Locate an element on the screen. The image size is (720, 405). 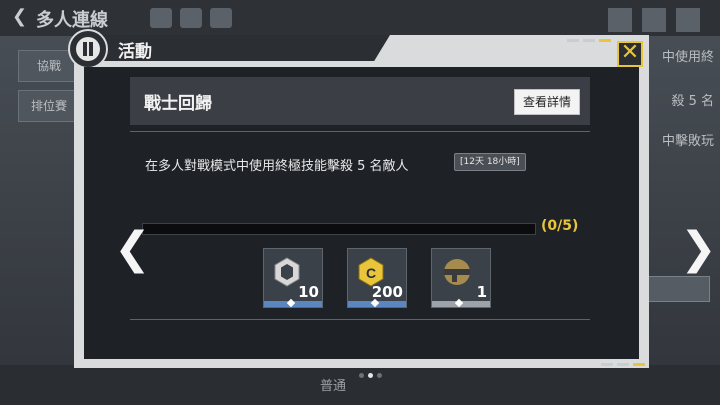
back-icon: ❮ is located at coordinates (19, 16).